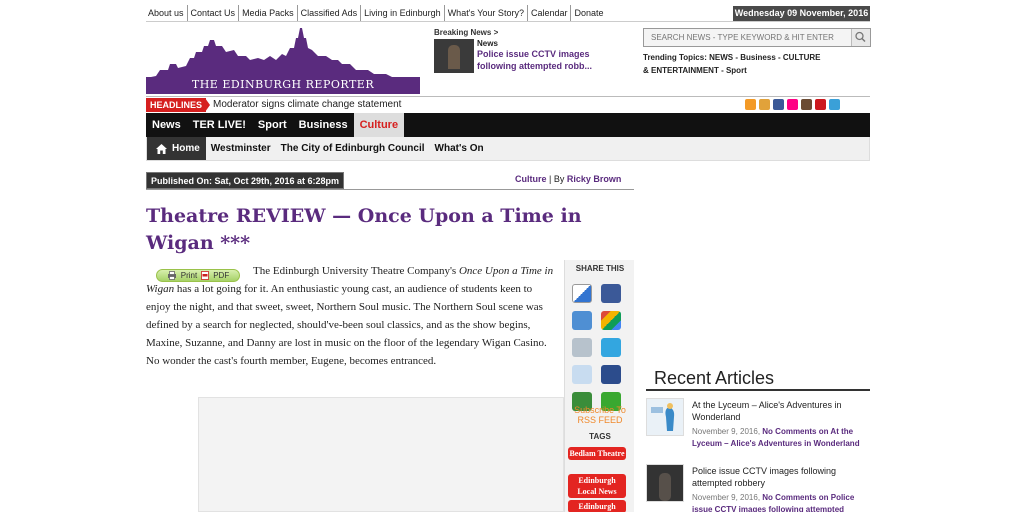 The width and height of the screenshot is (1024, 512). What do you see at coordinates (454, 56) in the screenshot?
I see `breaking-news-thumbnail` at bounding box center [454, 56].